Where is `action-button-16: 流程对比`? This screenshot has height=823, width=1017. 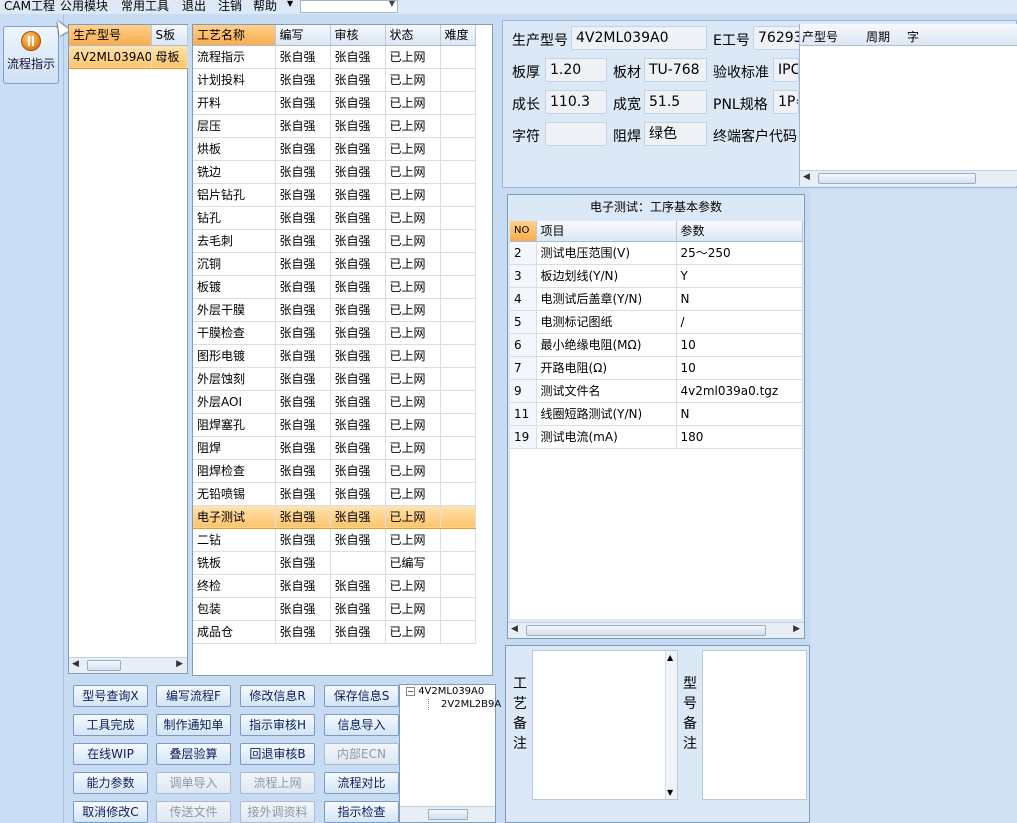 action-button-16: 流程对比 is located at coordinates (361, 783).